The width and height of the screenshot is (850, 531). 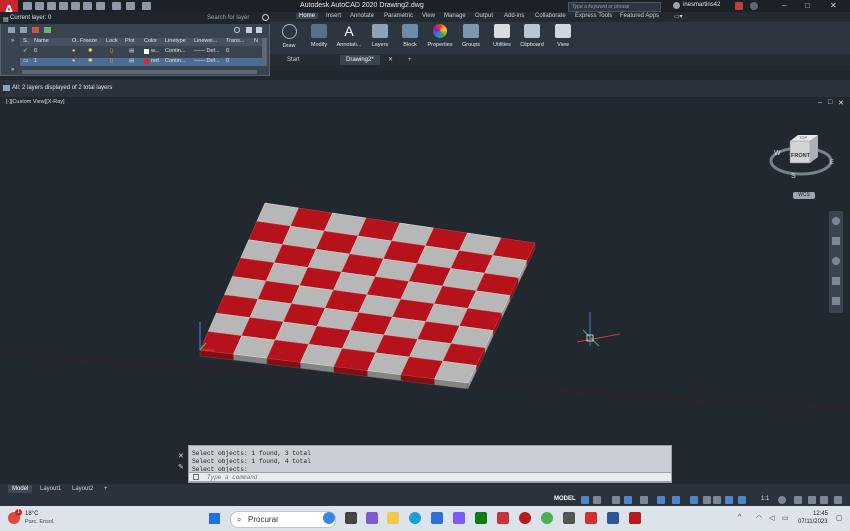 I want to click on taskbar-search-label: Procurar, so click(x=263, y=519).